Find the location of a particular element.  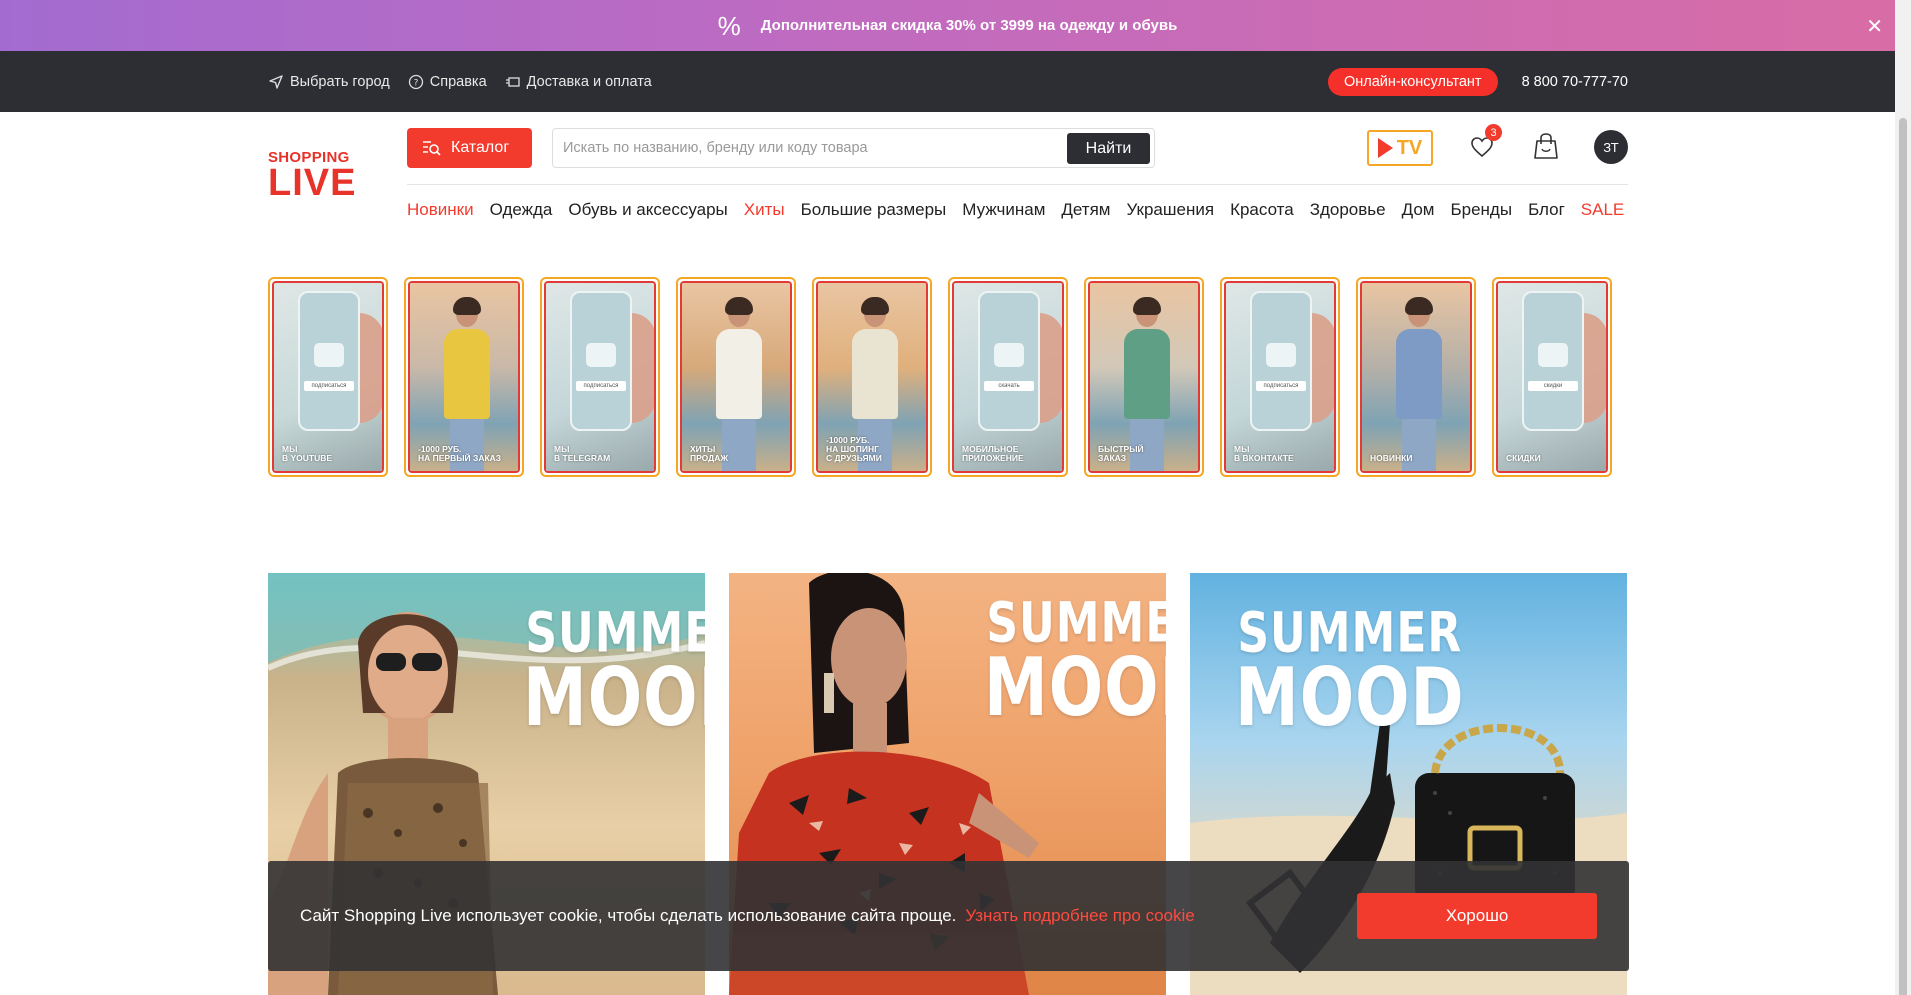

user-avatar: ЗТ is located at coordinates (1611, 147).